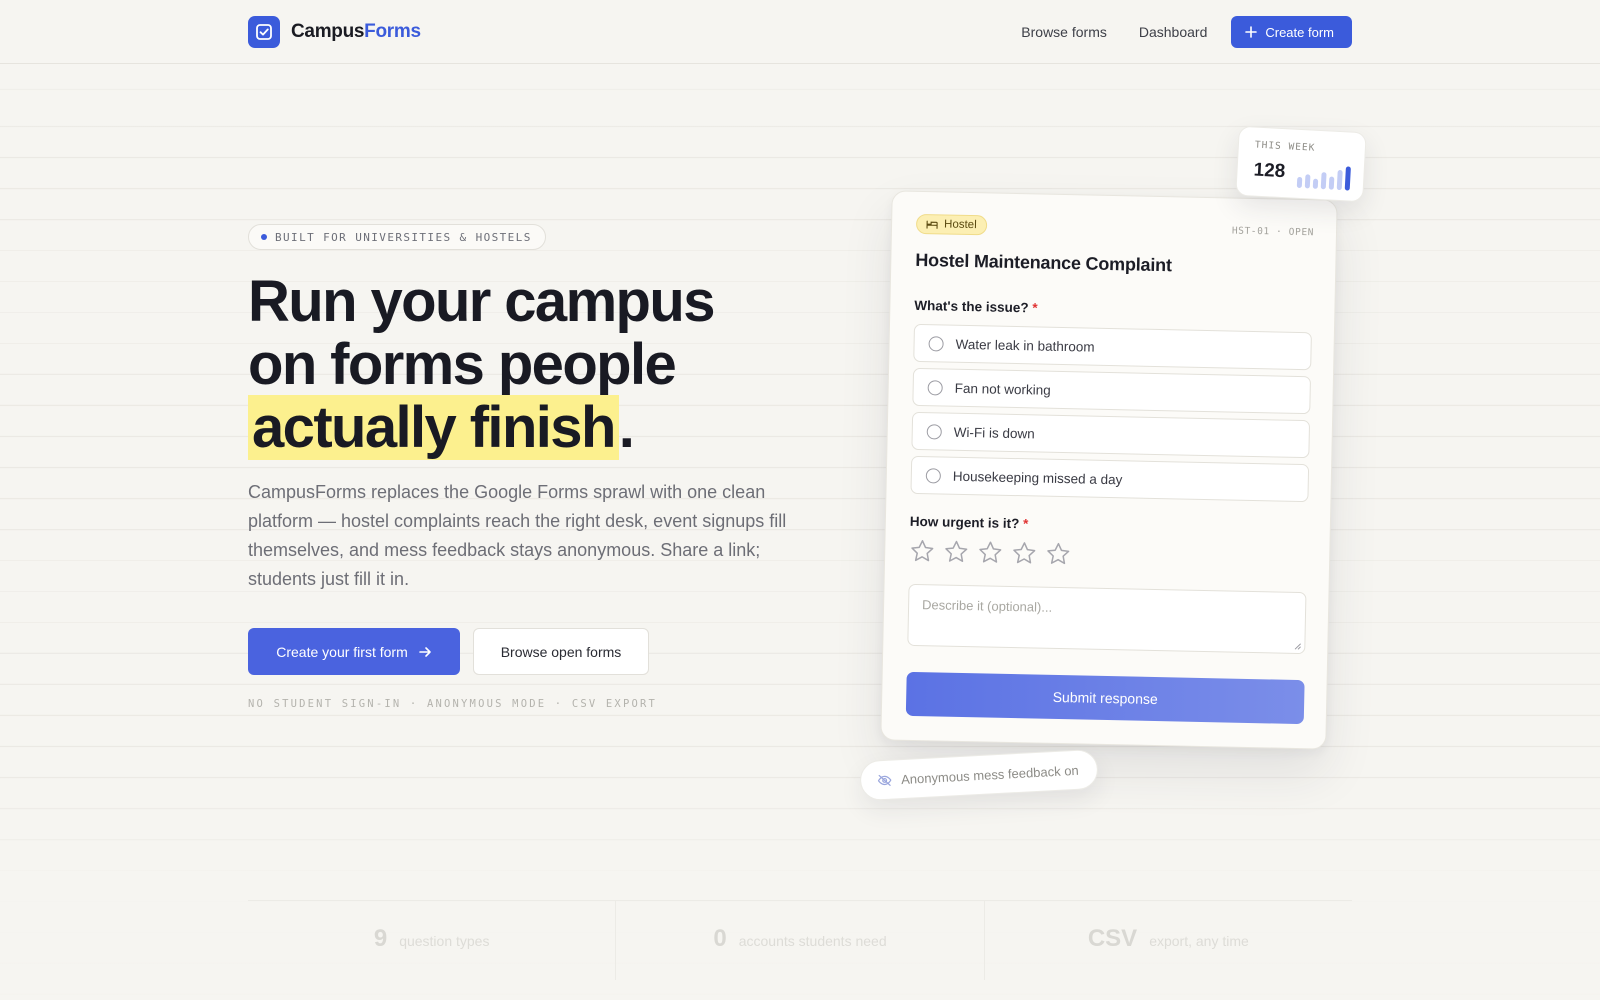 This screenshot has height=1000, width=1600. I want to click on week-sparkline, so click(1323, 177).